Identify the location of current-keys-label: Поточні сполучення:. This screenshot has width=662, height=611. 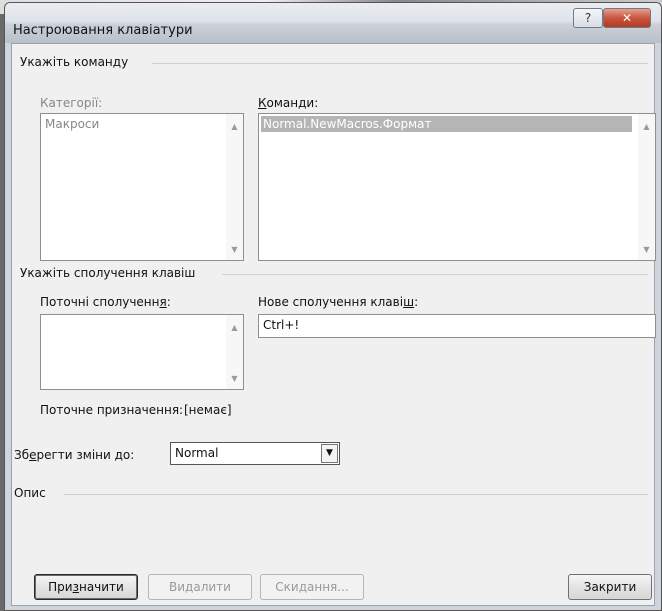
(105, 302).